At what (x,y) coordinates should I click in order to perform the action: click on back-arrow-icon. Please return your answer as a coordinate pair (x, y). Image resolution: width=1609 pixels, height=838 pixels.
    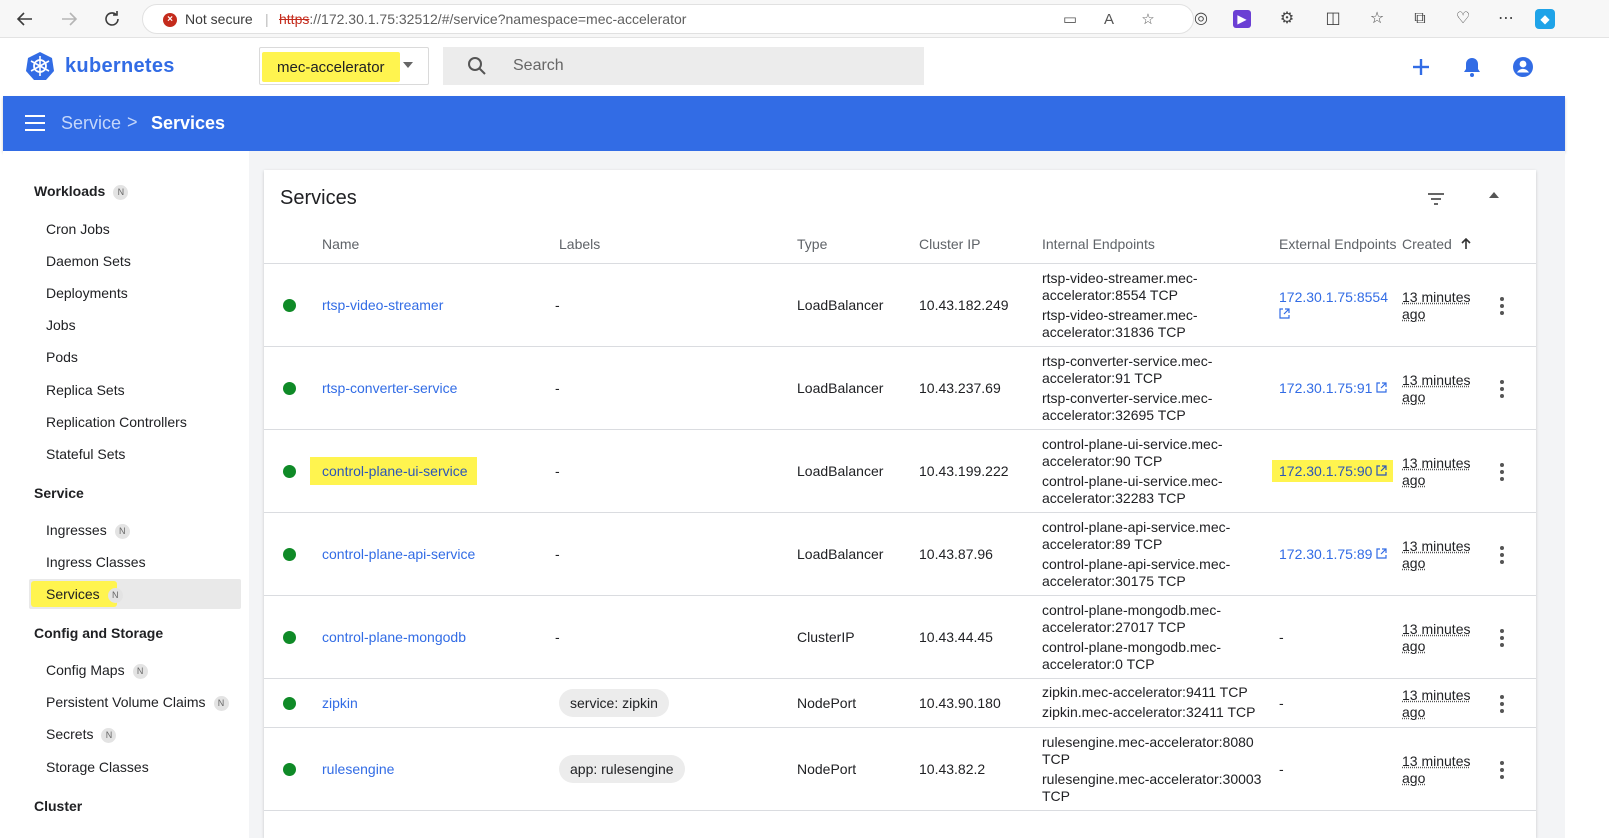
    Looking at the image, I should click on (25, 19).